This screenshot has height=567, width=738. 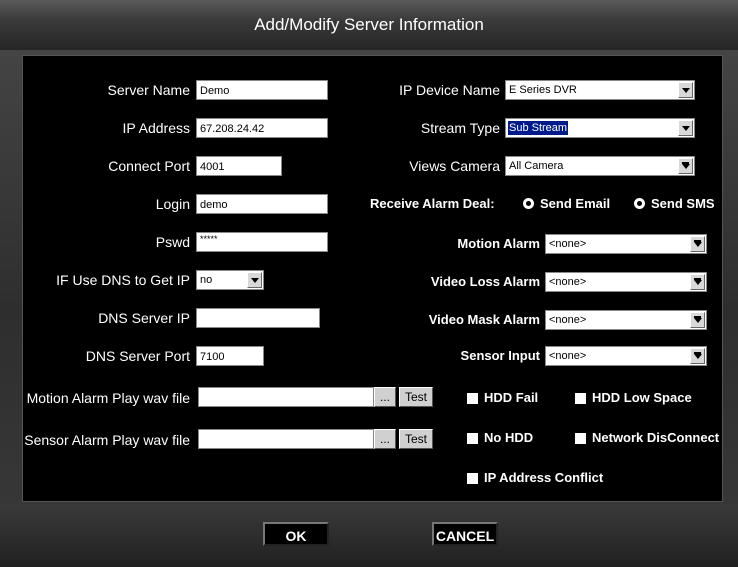 What do you see at coordinates (230, 280) in the screenshot?
I see `use-dns-select: no` at bounding box center [230, 280].